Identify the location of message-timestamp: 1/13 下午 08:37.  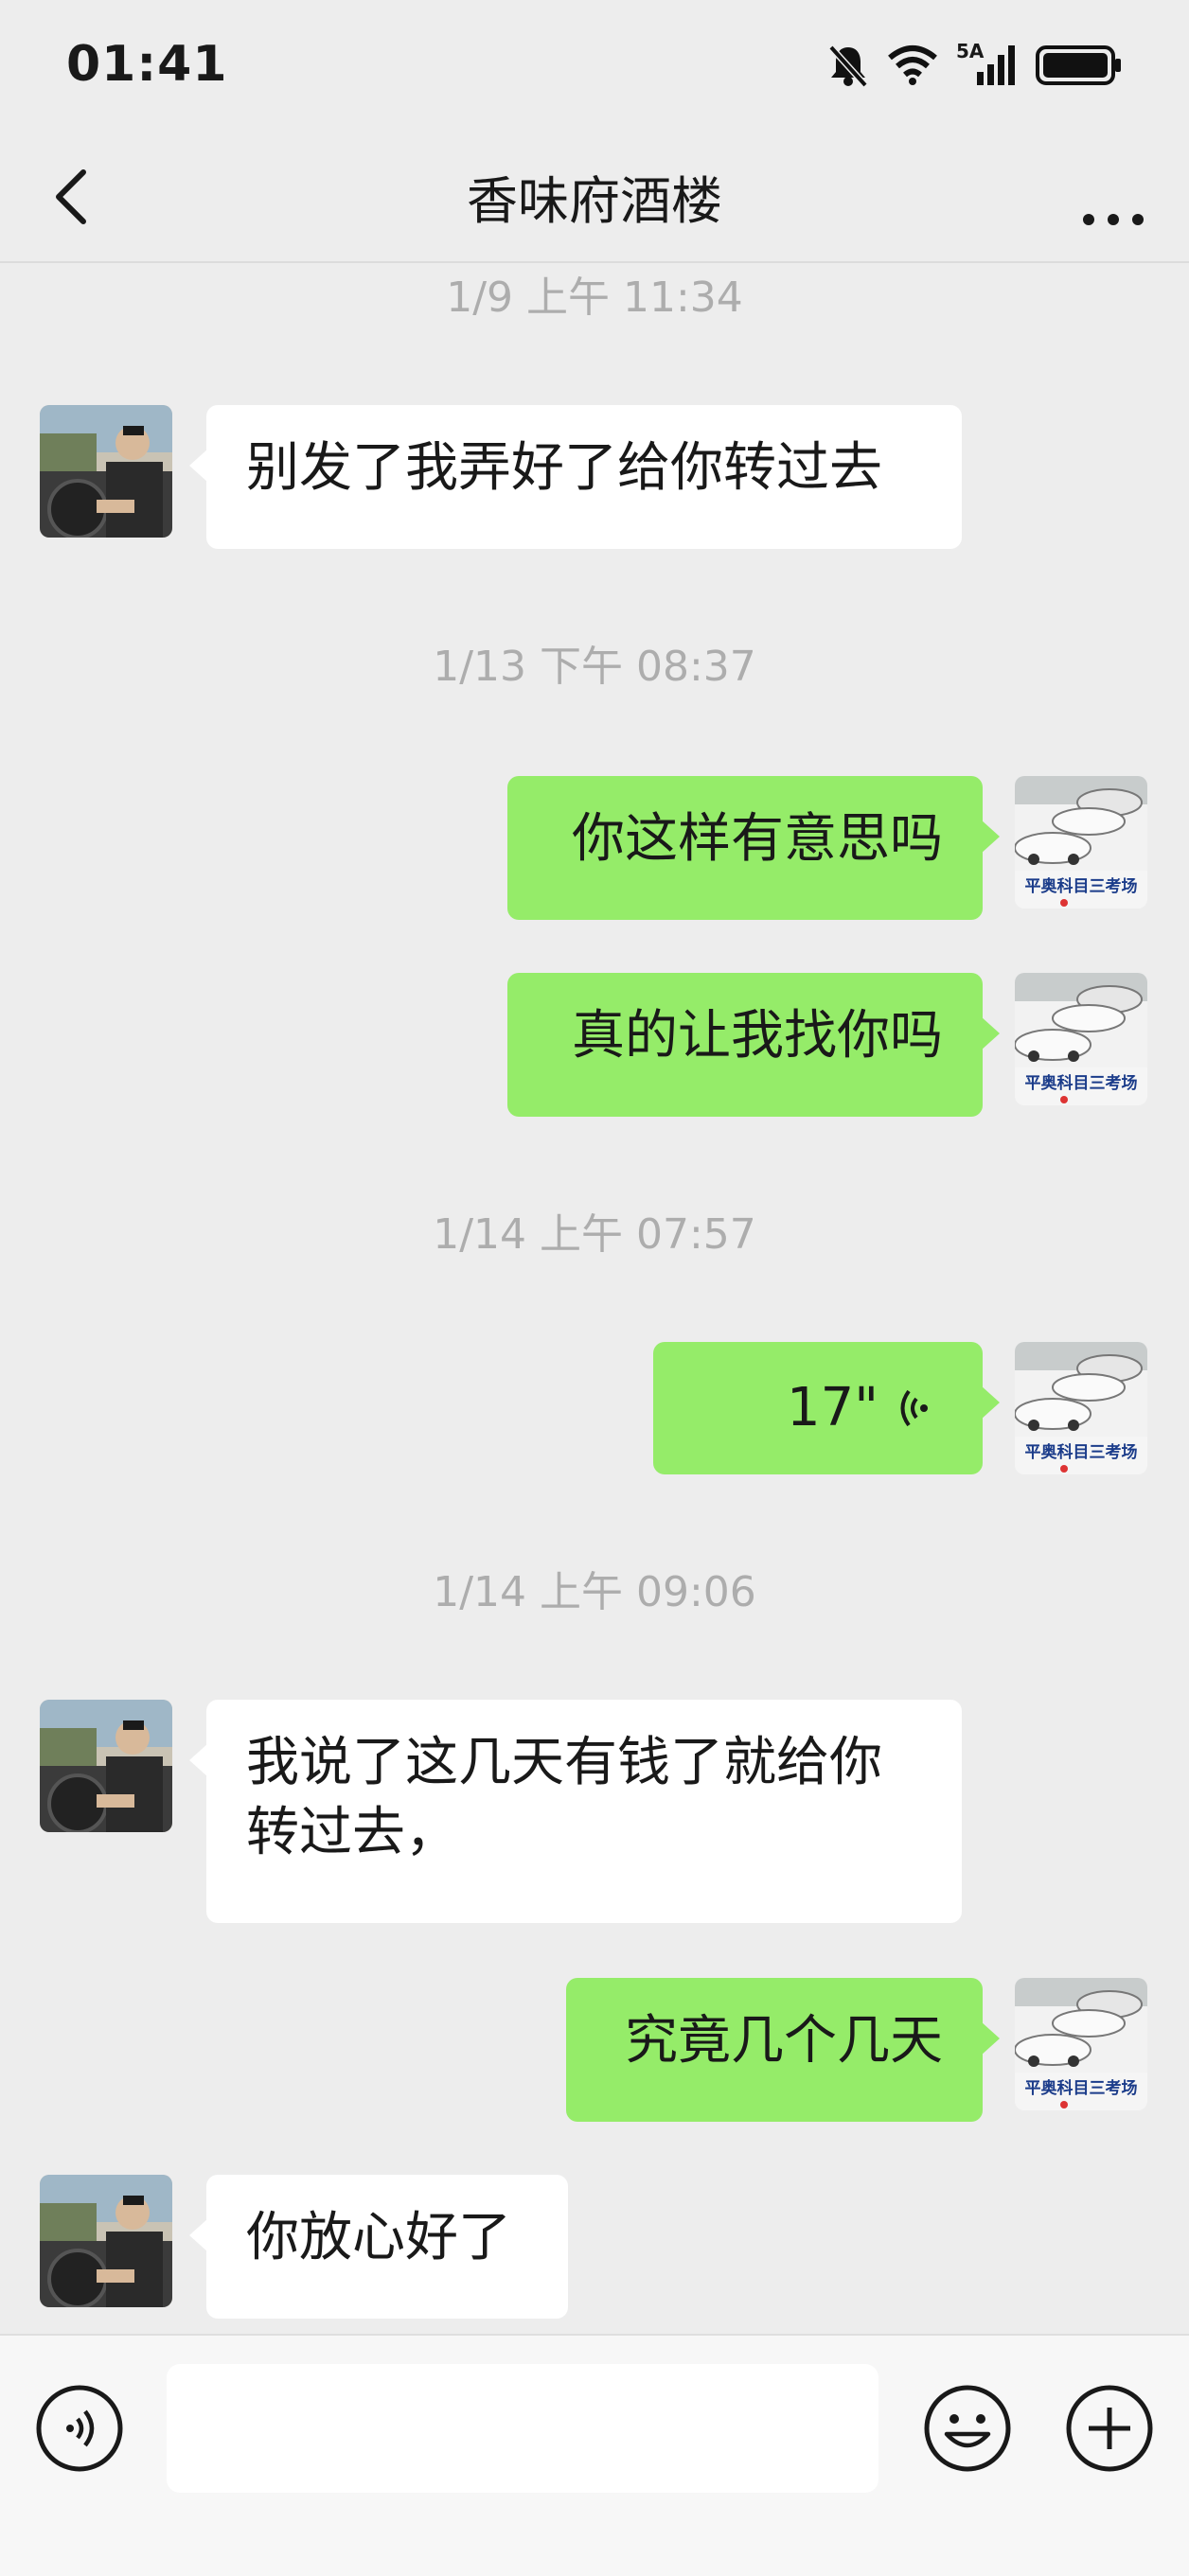
(594, 667).